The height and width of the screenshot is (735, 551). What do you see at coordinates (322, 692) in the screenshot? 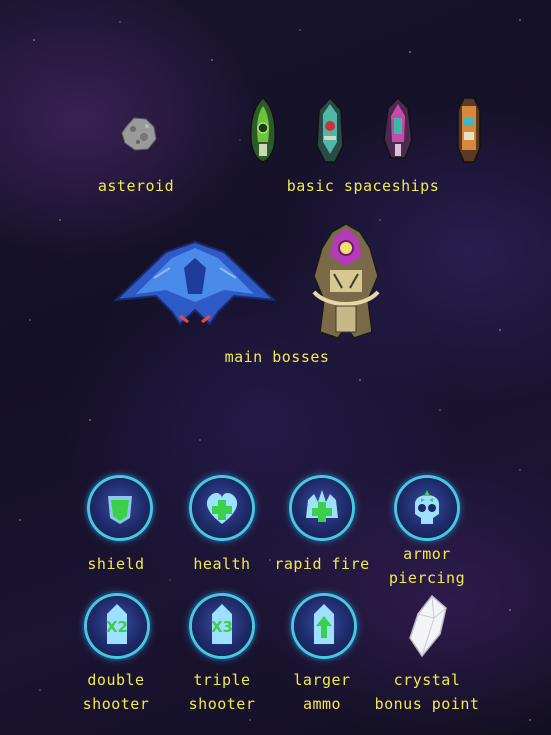
I see `larger-ammo-label: larger ammo` at bounding box center [322, 692].